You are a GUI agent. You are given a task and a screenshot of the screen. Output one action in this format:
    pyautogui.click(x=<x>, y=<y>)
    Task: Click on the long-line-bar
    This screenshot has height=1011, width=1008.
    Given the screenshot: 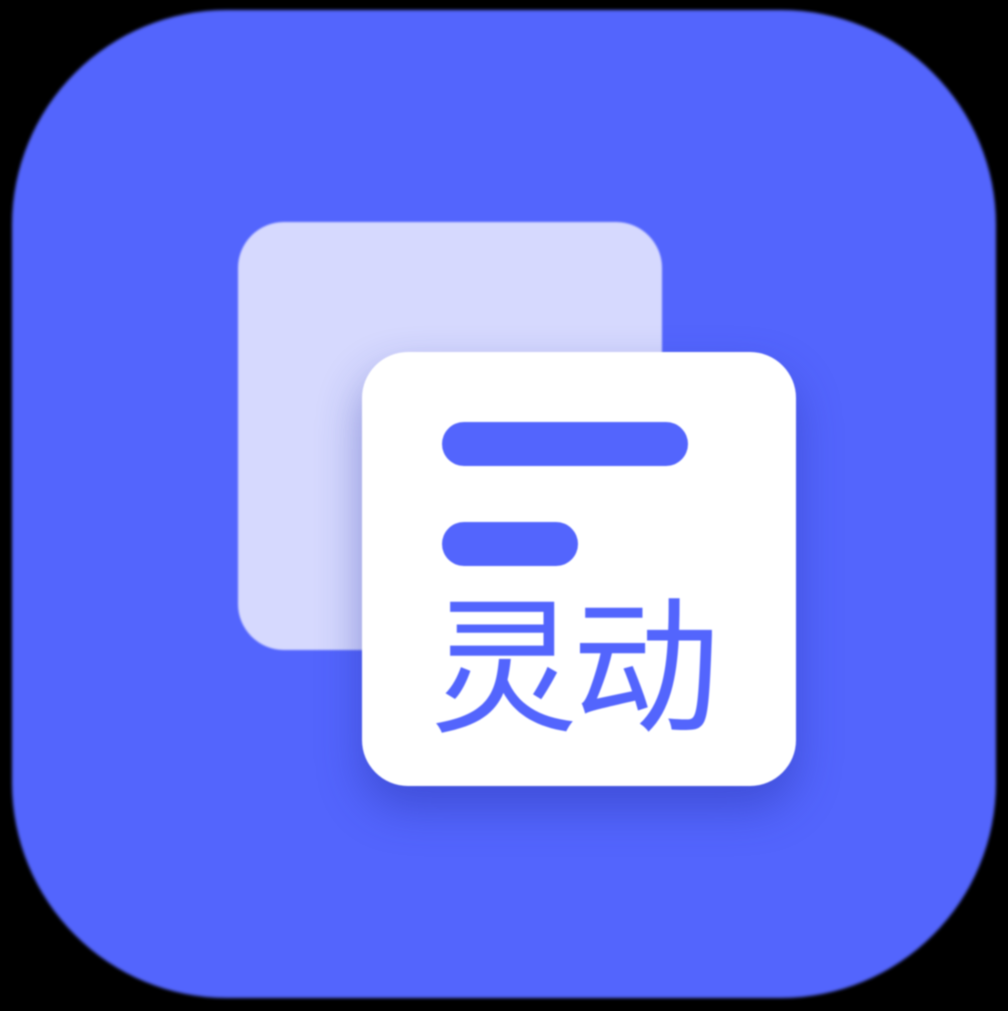 What is the action you would take?
    pyautogui.click(x=565, y=444)
    